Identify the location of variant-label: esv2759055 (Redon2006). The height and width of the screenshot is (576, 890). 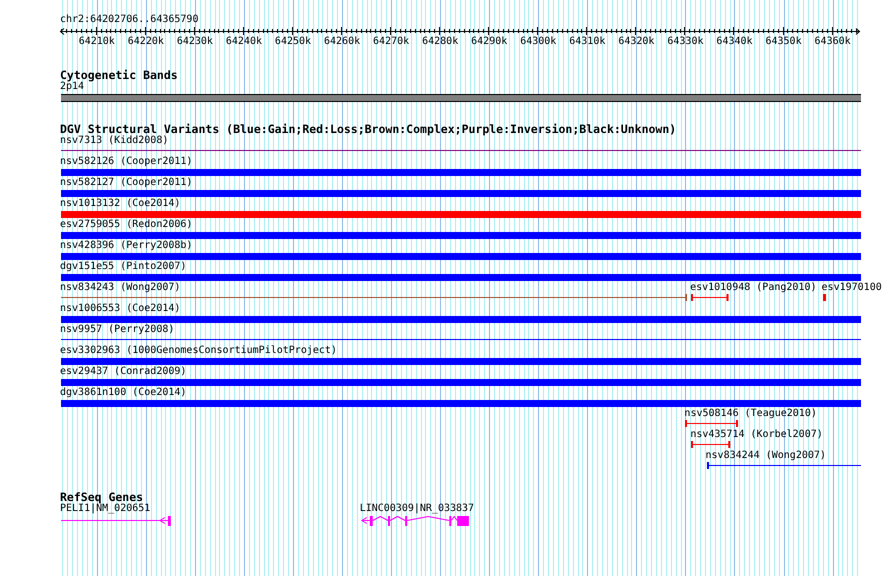
(126, 225).